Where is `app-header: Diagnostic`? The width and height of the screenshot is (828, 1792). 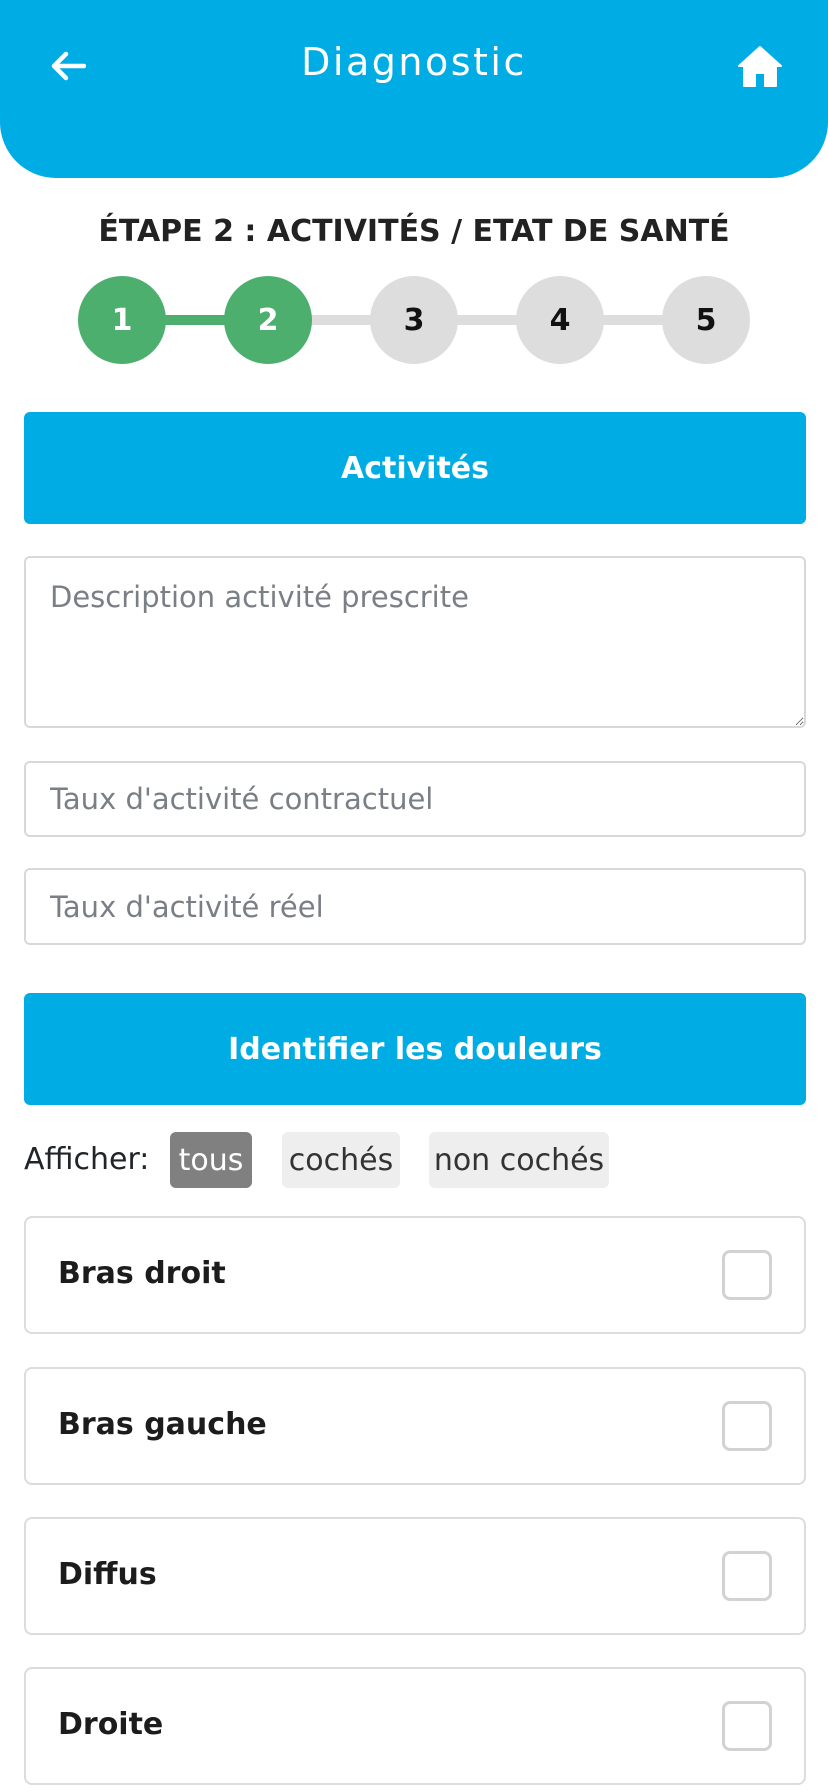 app-header: Diagnostic is located at coordinates (414, 89).